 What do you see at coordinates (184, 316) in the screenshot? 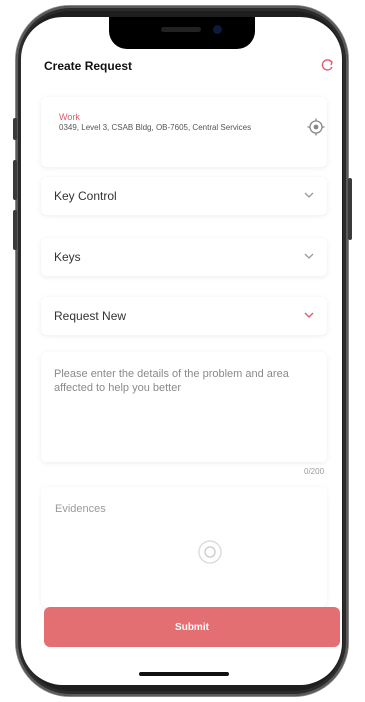
I see `dropdown-request-new: Request New` at bounding box center [184, 316].